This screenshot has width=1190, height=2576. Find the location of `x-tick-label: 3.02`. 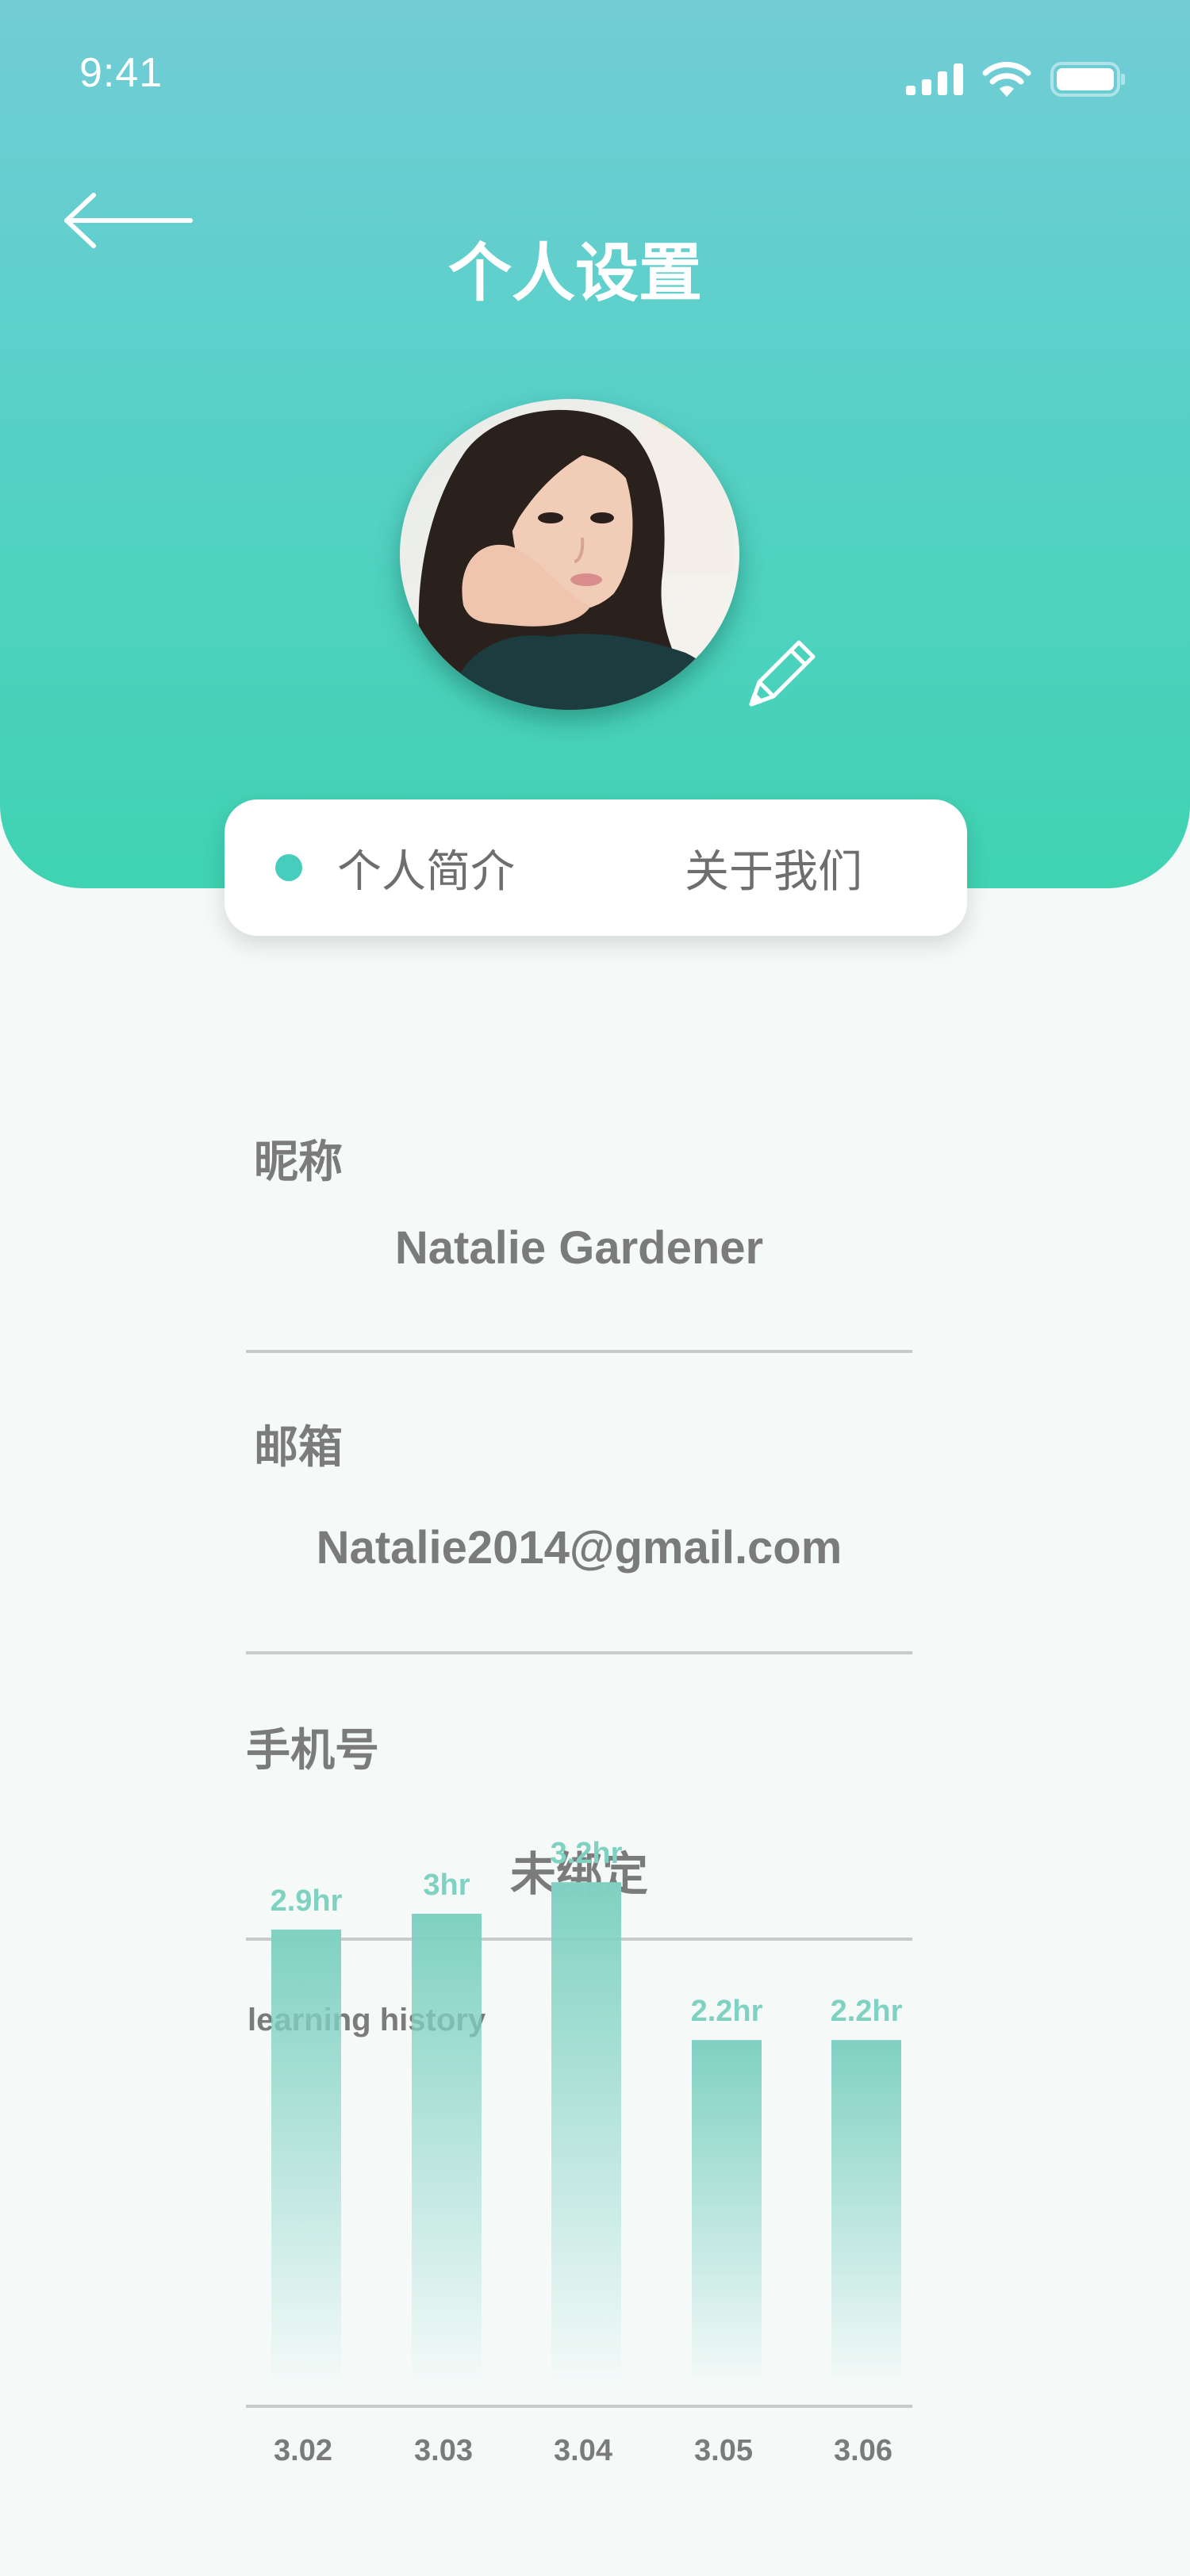

x-tick-label: 3.02 is located at coordinates (303, 2450).